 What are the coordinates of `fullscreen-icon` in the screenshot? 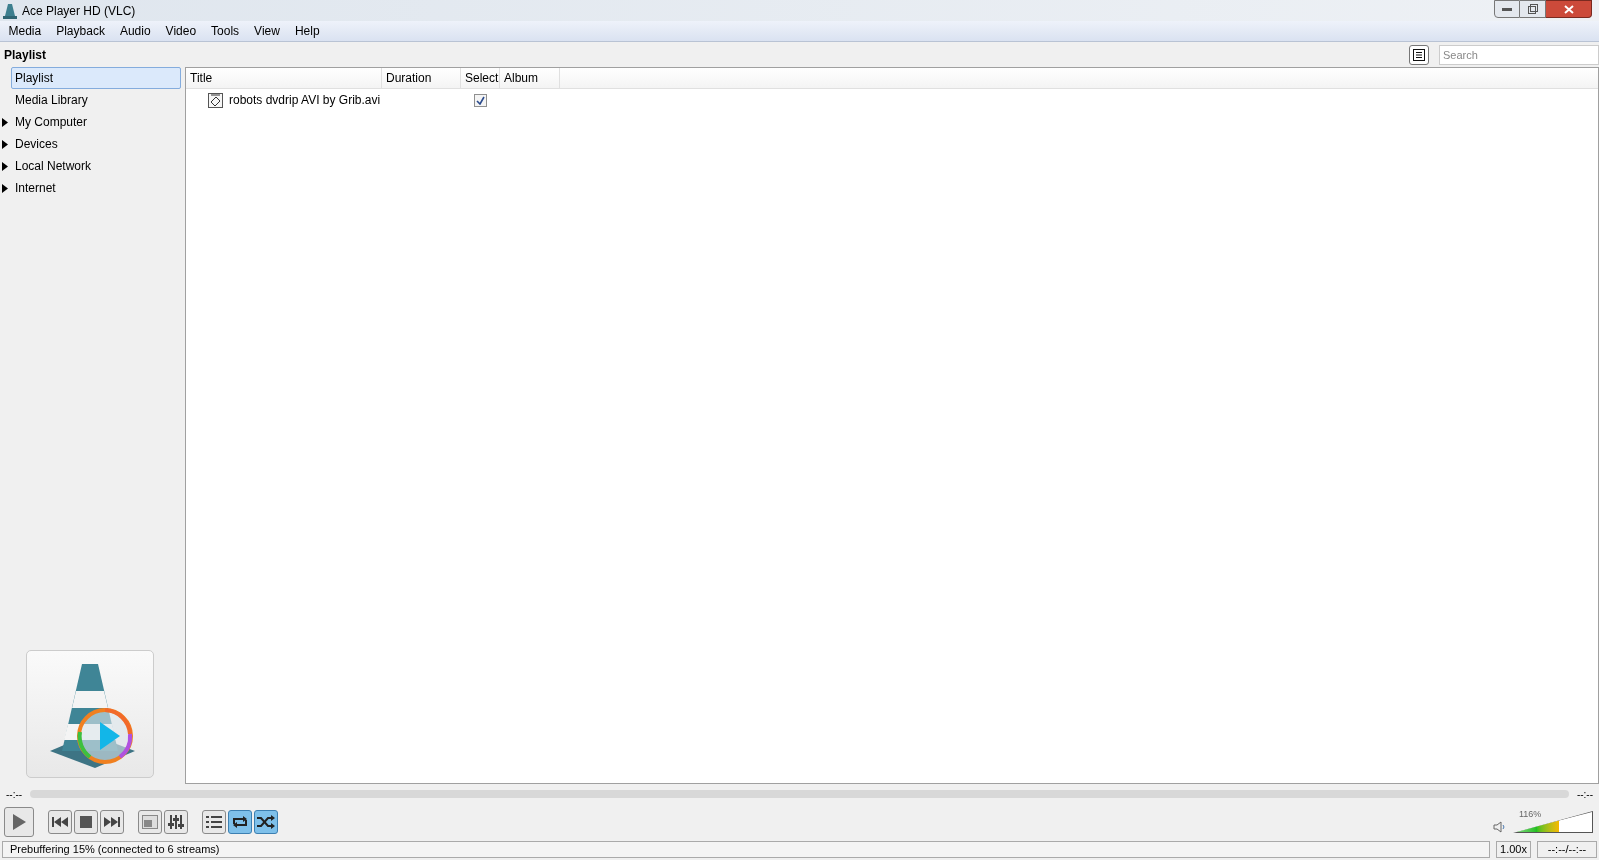 It's located at (150, 822).